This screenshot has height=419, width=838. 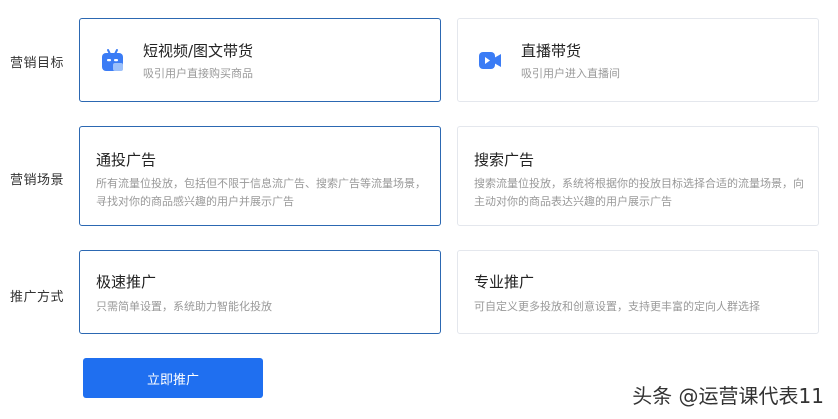 What do you see at coordinates (126, 160) in the screenshot?
I see `scene-option-title: 通投广告` at bounding box center [126, 160].